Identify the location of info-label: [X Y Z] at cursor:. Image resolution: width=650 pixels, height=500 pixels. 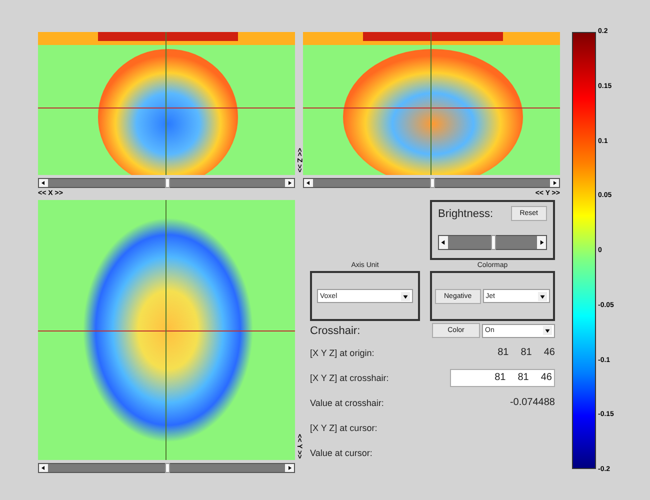
(344, 427).